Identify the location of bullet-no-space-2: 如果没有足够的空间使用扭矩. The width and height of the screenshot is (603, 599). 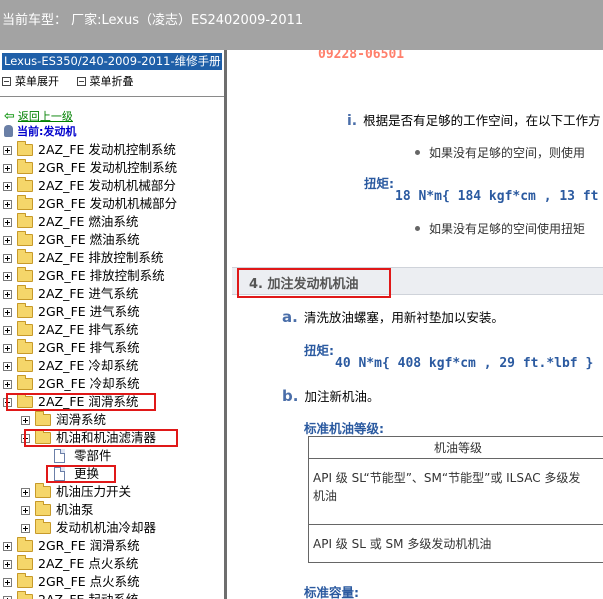
(500, 228).